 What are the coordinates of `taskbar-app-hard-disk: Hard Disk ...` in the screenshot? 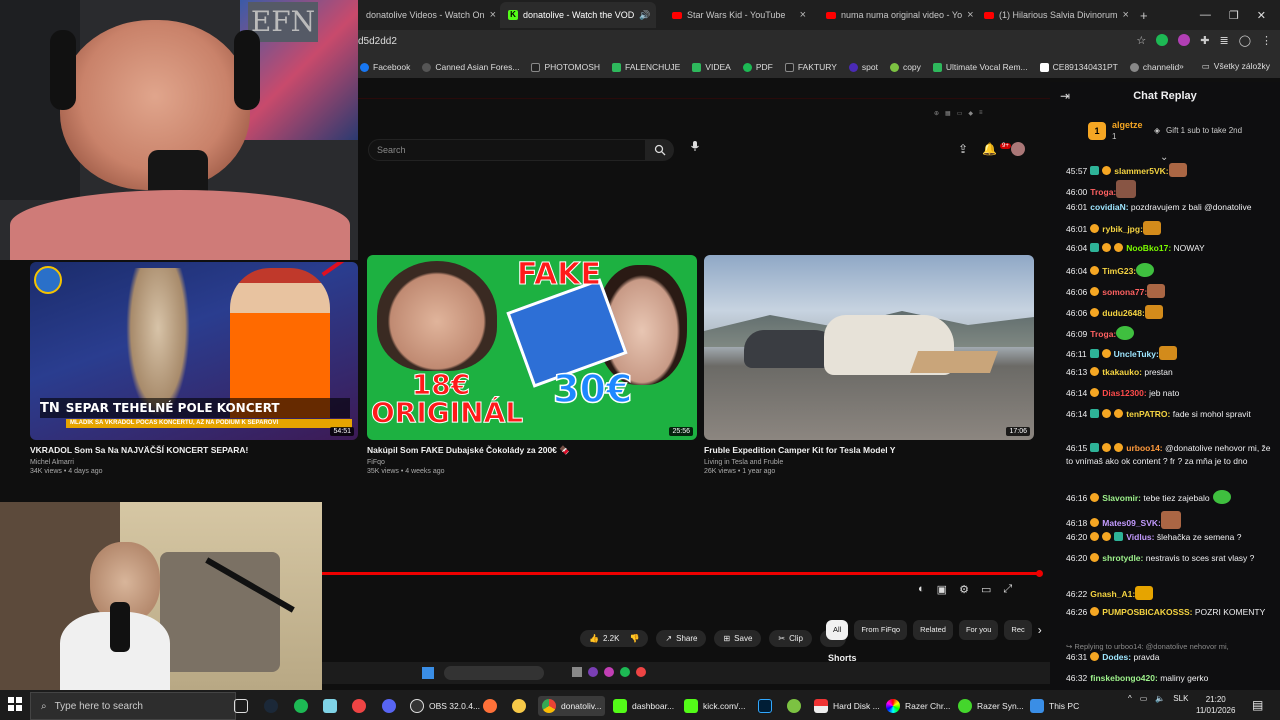 It's located at (847, 706).